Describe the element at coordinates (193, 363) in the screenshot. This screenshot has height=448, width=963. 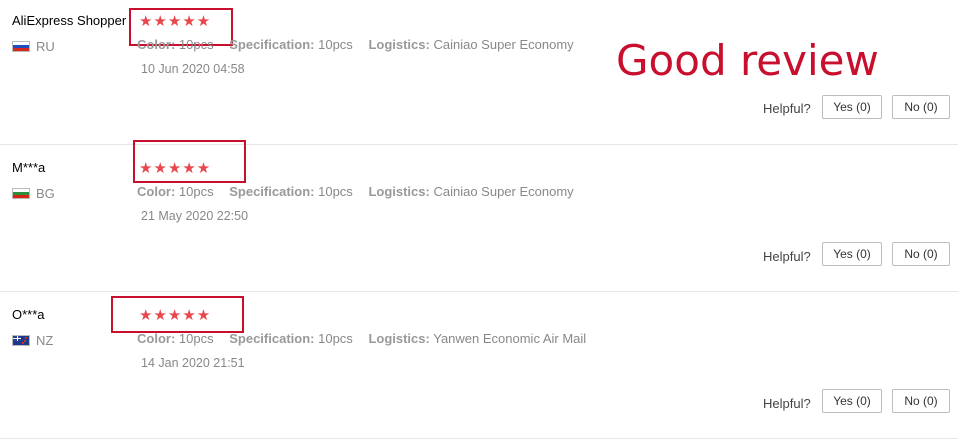
I see `review-date: 14 Jan 2020 21:51` at that location.